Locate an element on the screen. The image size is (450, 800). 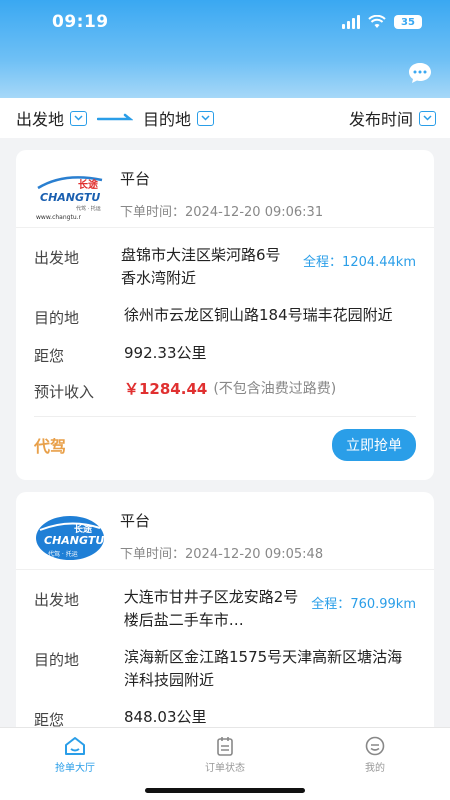
tab-profile: 我的 is located at coordinates (375, 764).